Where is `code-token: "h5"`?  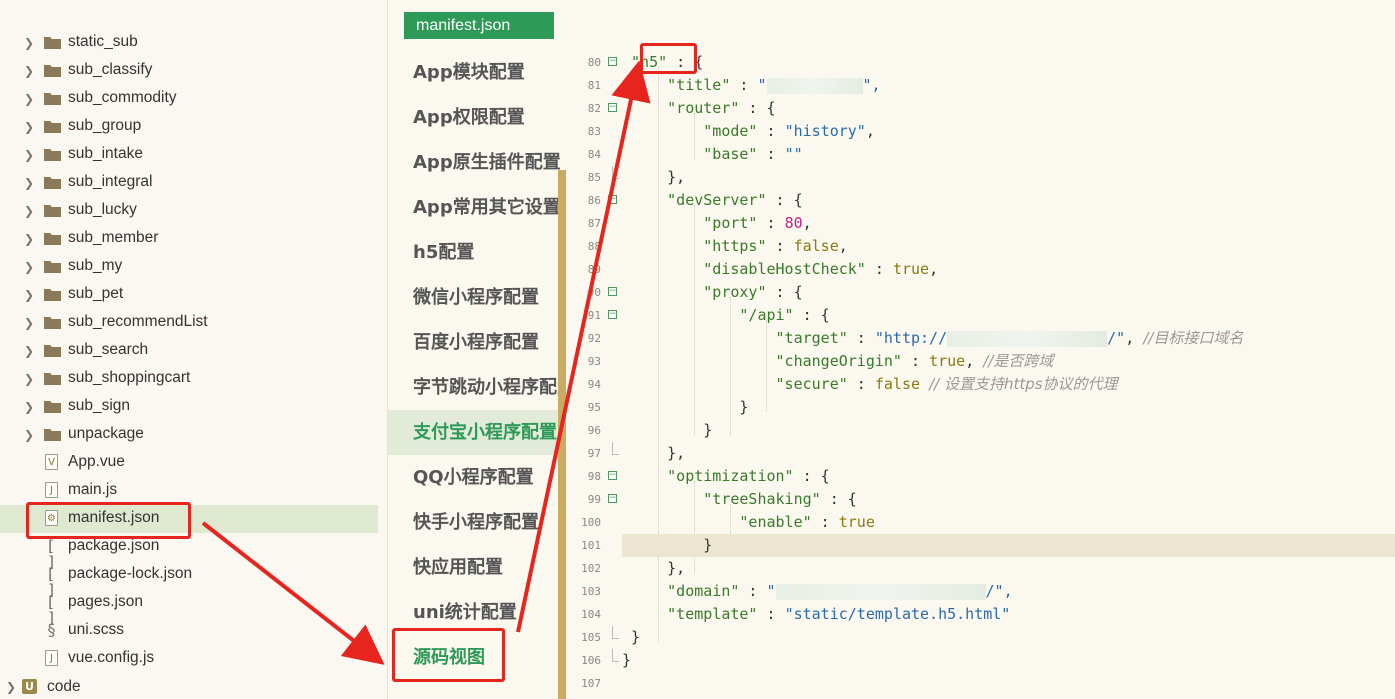
code-token: "h5" is located at coordinates (649, 62).